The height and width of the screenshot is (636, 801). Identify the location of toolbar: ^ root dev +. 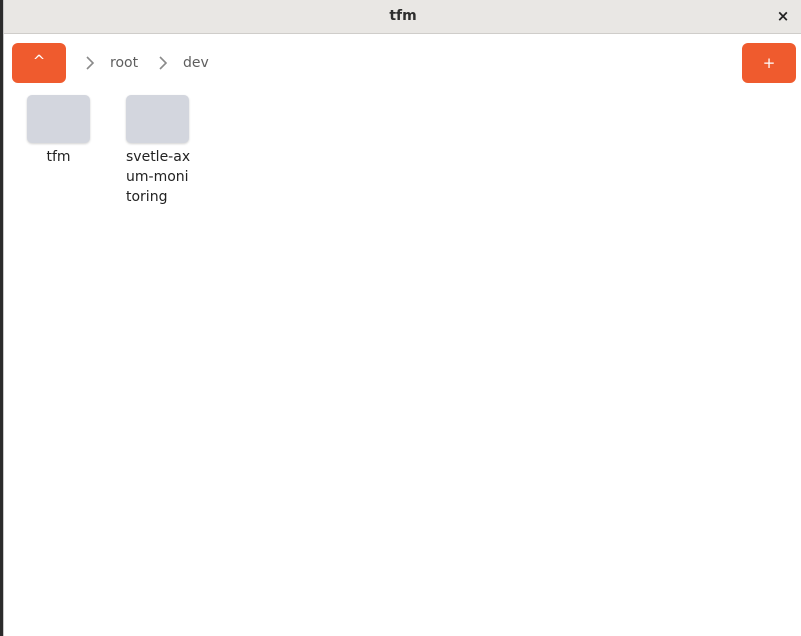
(402, 62).